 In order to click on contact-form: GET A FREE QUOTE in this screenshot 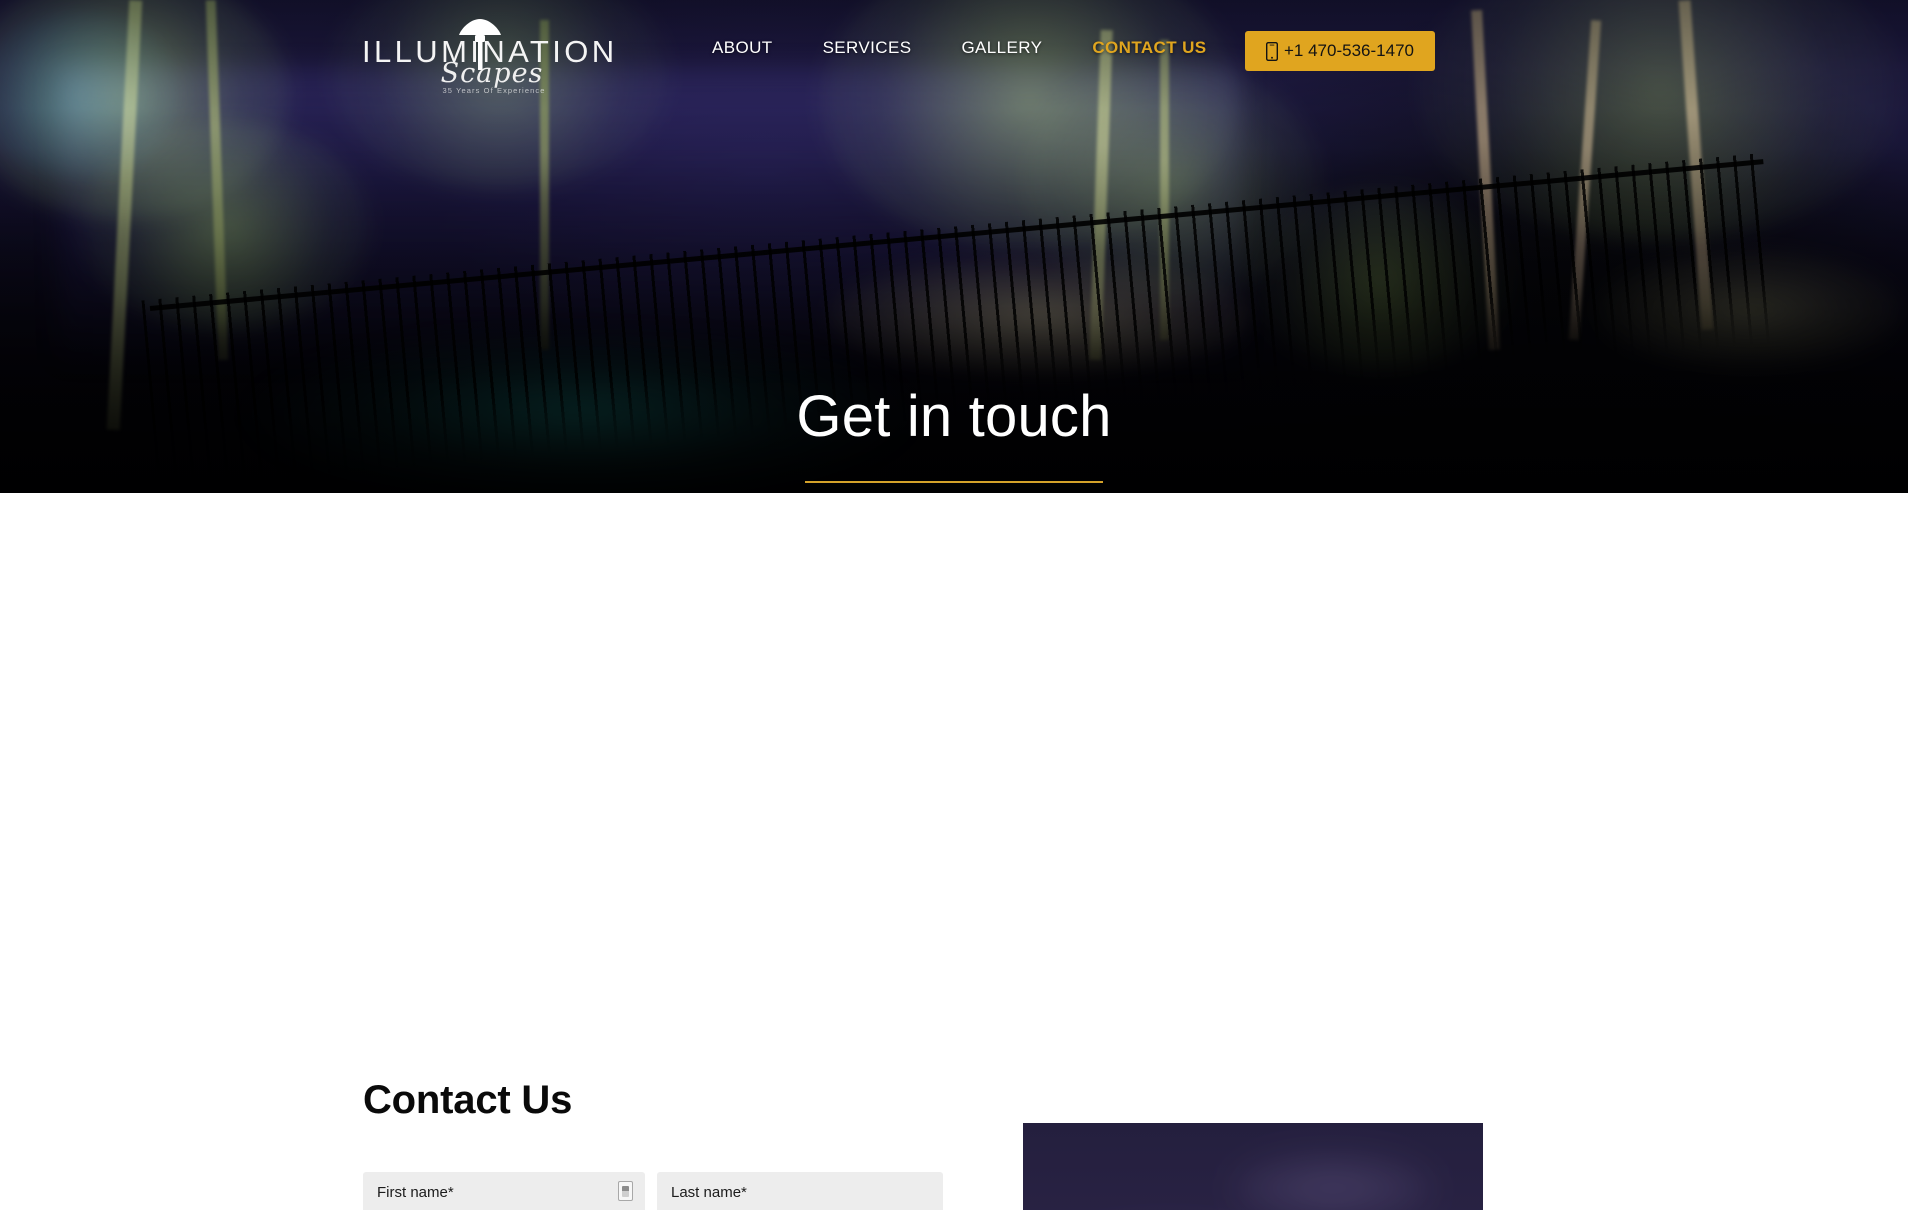, I will do `click(653, 1191)`.